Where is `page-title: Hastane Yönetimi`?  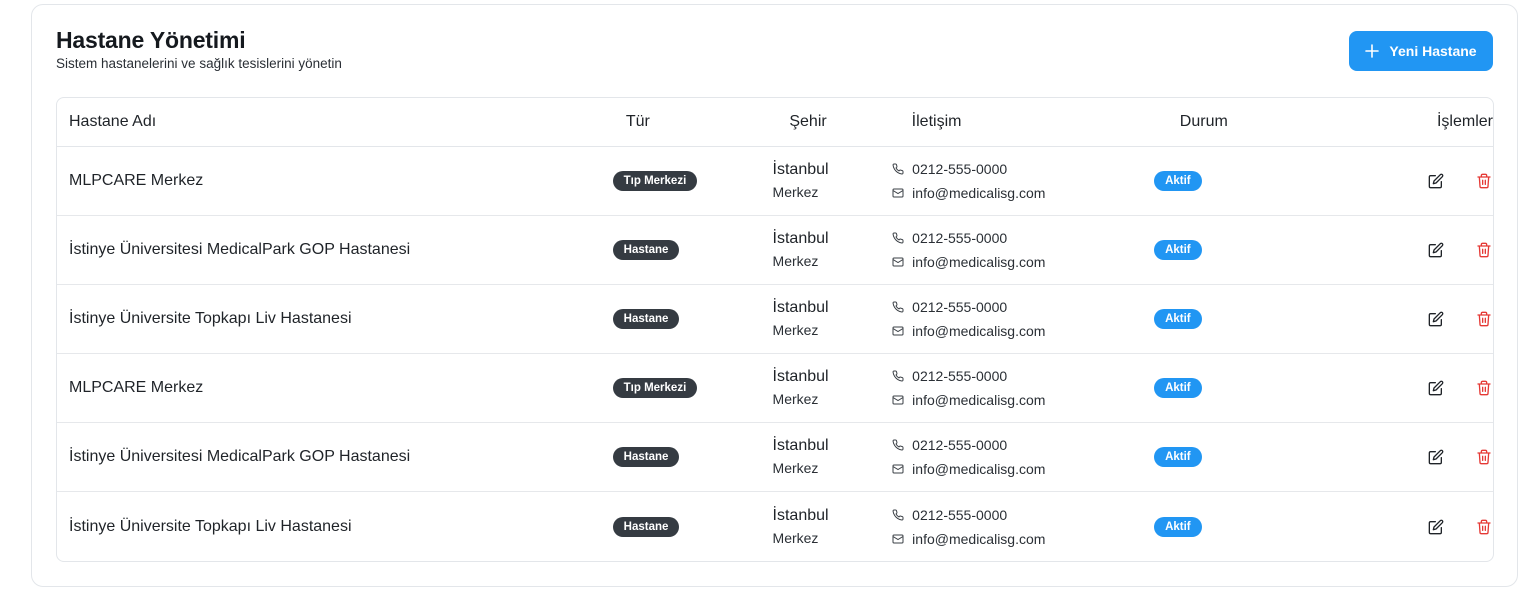 page-title: Hastane Yönetimi is located at coordinates (151, 40).